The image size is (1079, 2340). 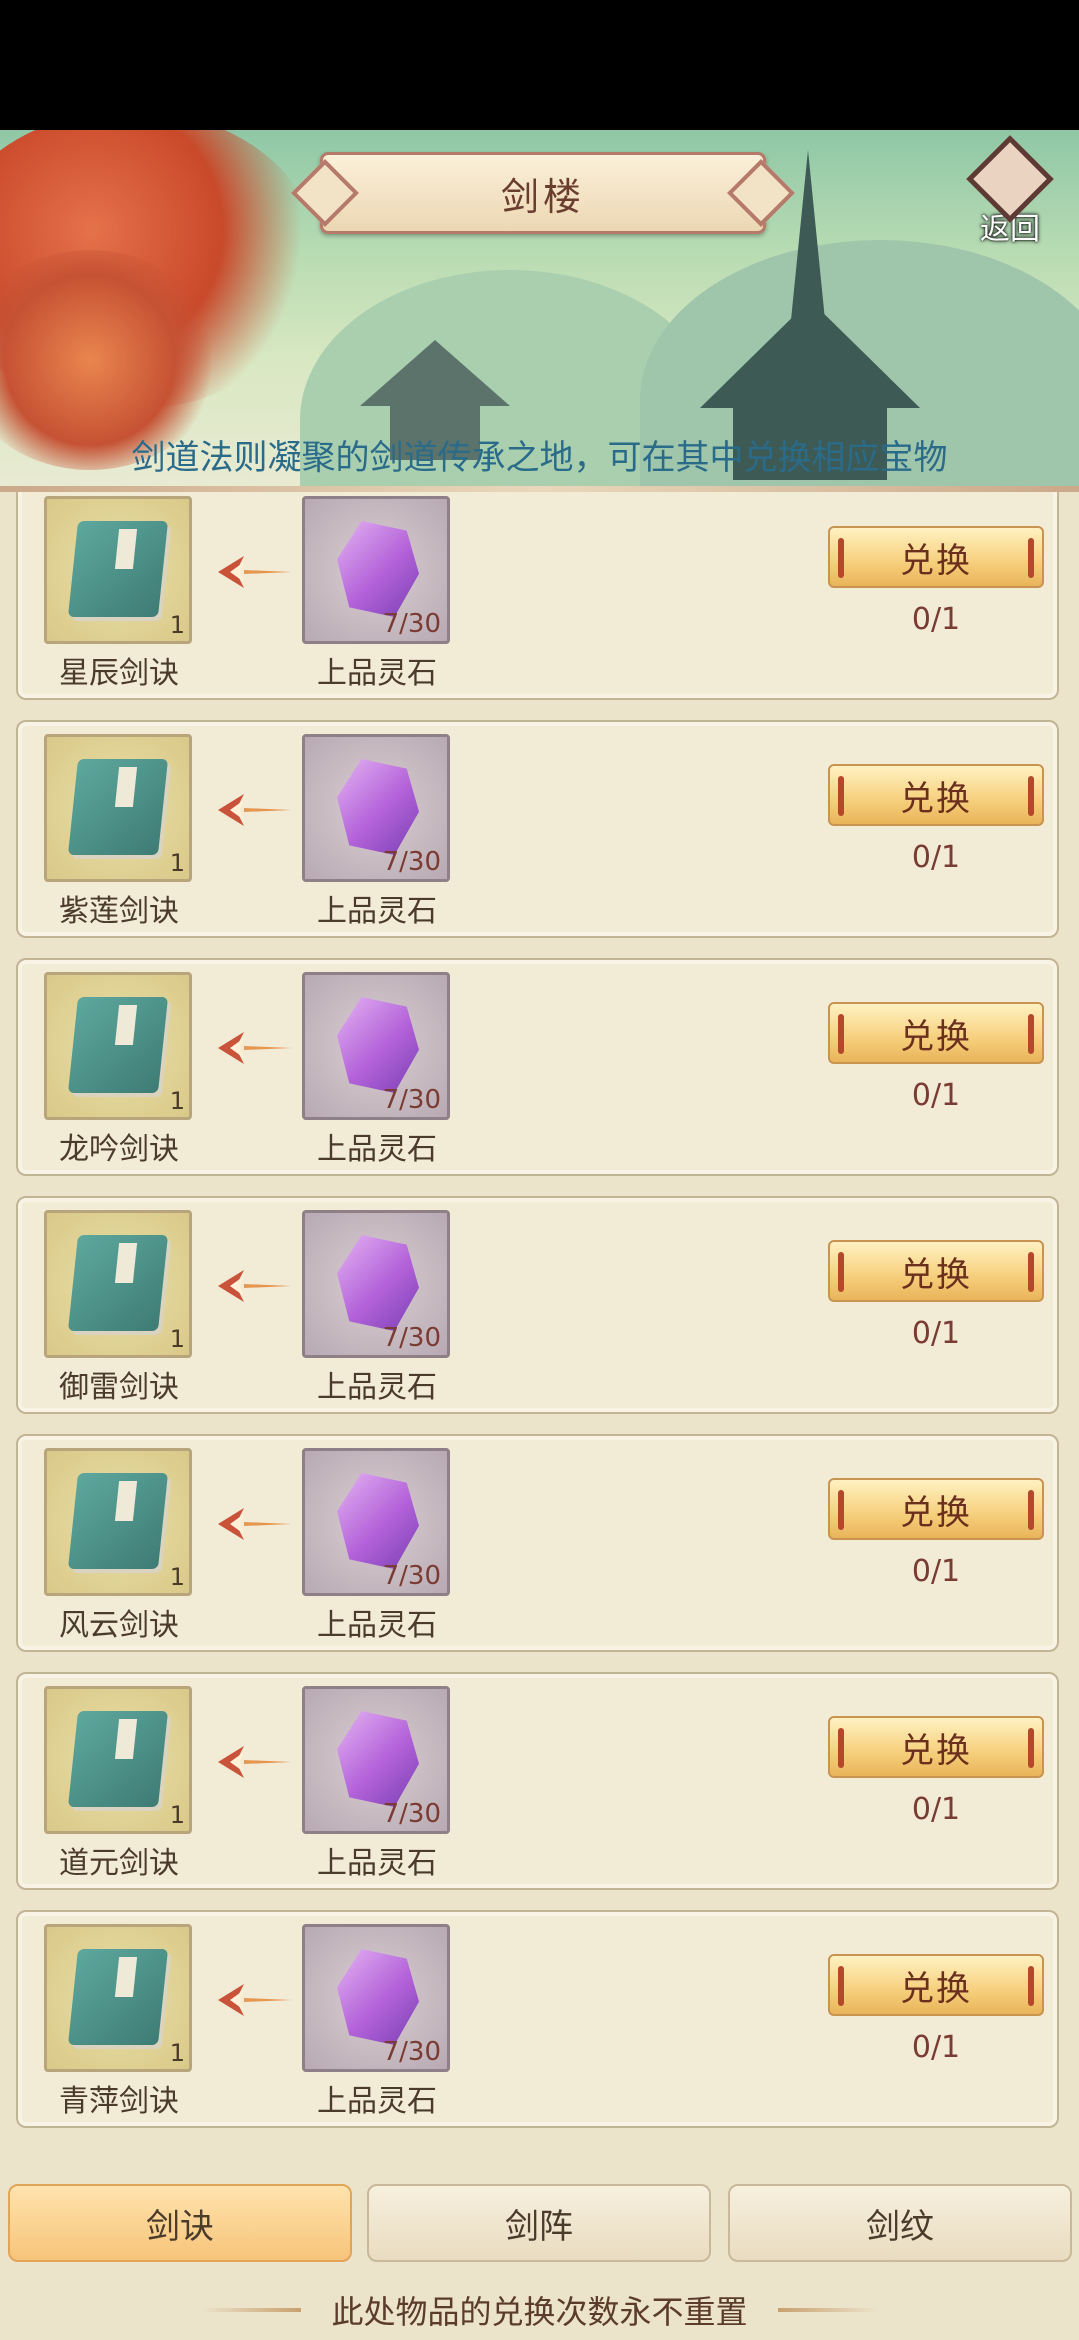 What do you see at coordinates (537, 829) in the screenshot?
I see `exchange-card: 1 7/30 紫莲剑诀 上品灵石 兑换 0/1` at bounding box center [537, 829].